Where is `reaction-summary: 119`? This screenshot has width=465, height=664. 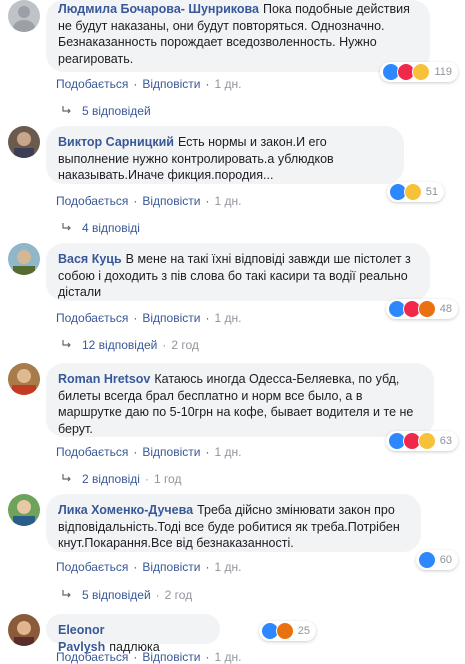 reaction-summary: 119 is located at coordinates (419, 72).